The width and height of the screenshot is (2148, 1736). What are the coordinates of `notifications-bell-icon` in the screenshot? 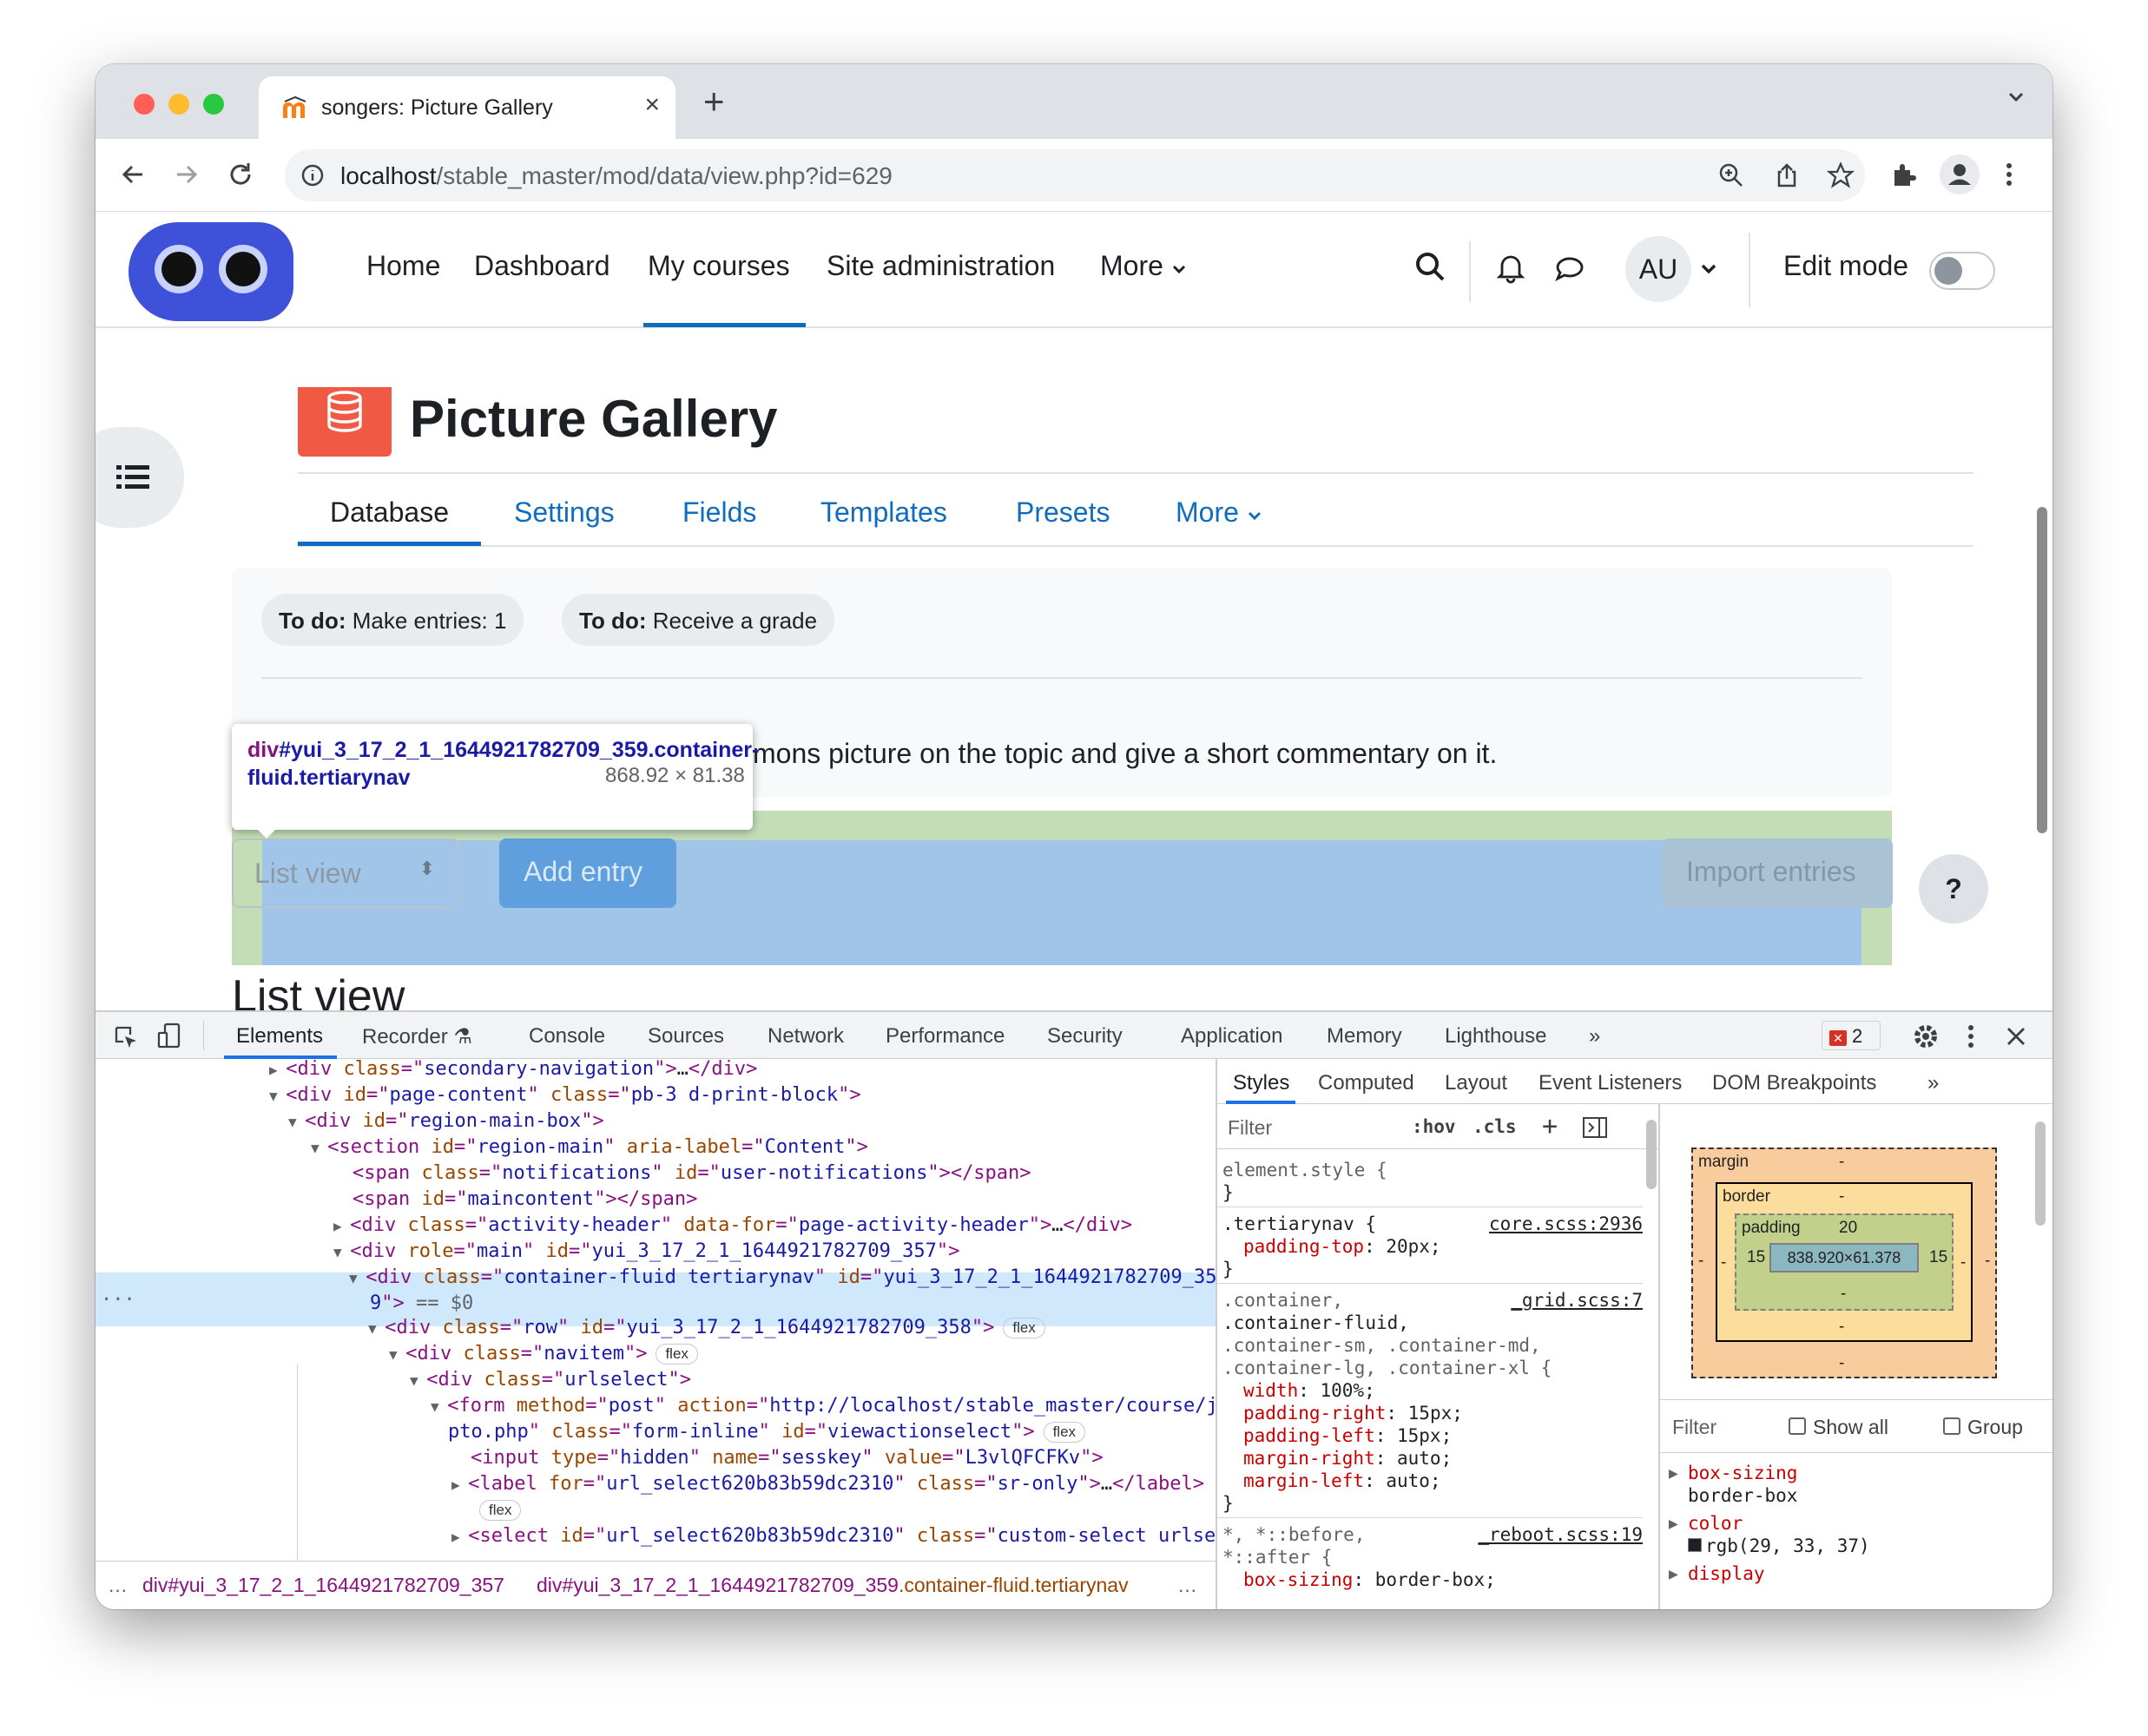 It's located at (1510, 267).